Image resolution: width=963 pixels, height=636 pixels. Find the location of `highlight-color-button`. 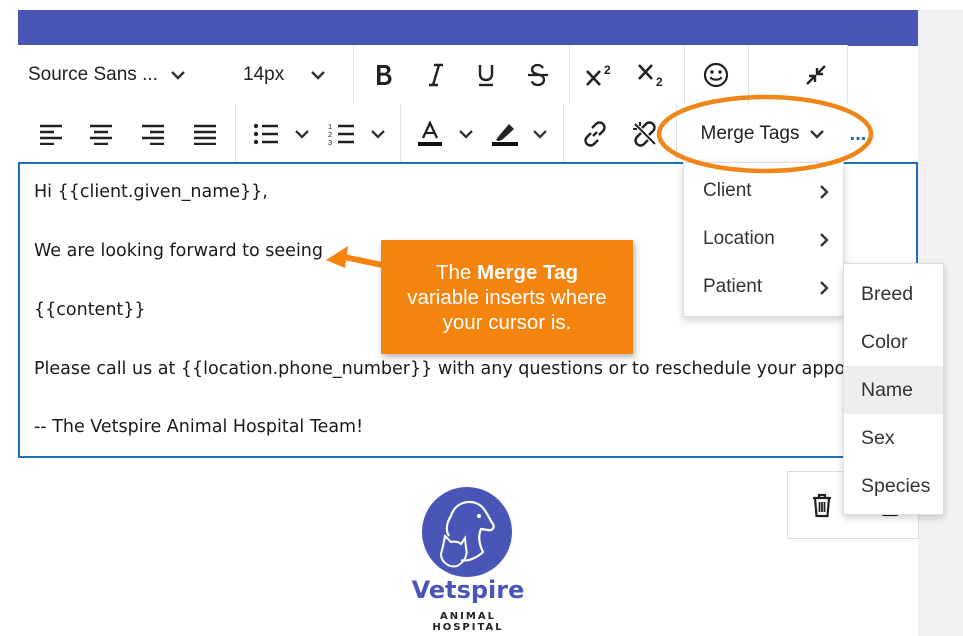

highlight-color-button is located at coordinates (522, 133).